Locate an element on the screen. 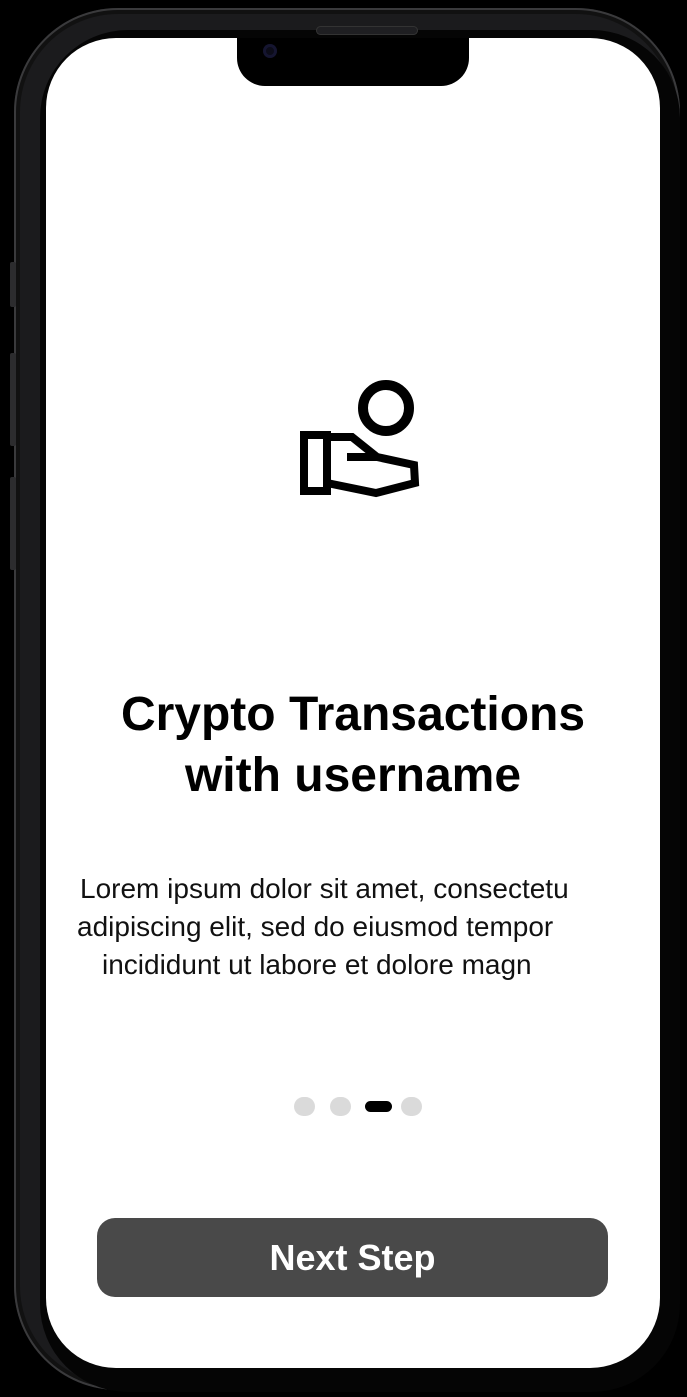 Image resolution: width=687 pixels, height=1397 pixels. hand-coin-icon is located at coordinates (360, 439).